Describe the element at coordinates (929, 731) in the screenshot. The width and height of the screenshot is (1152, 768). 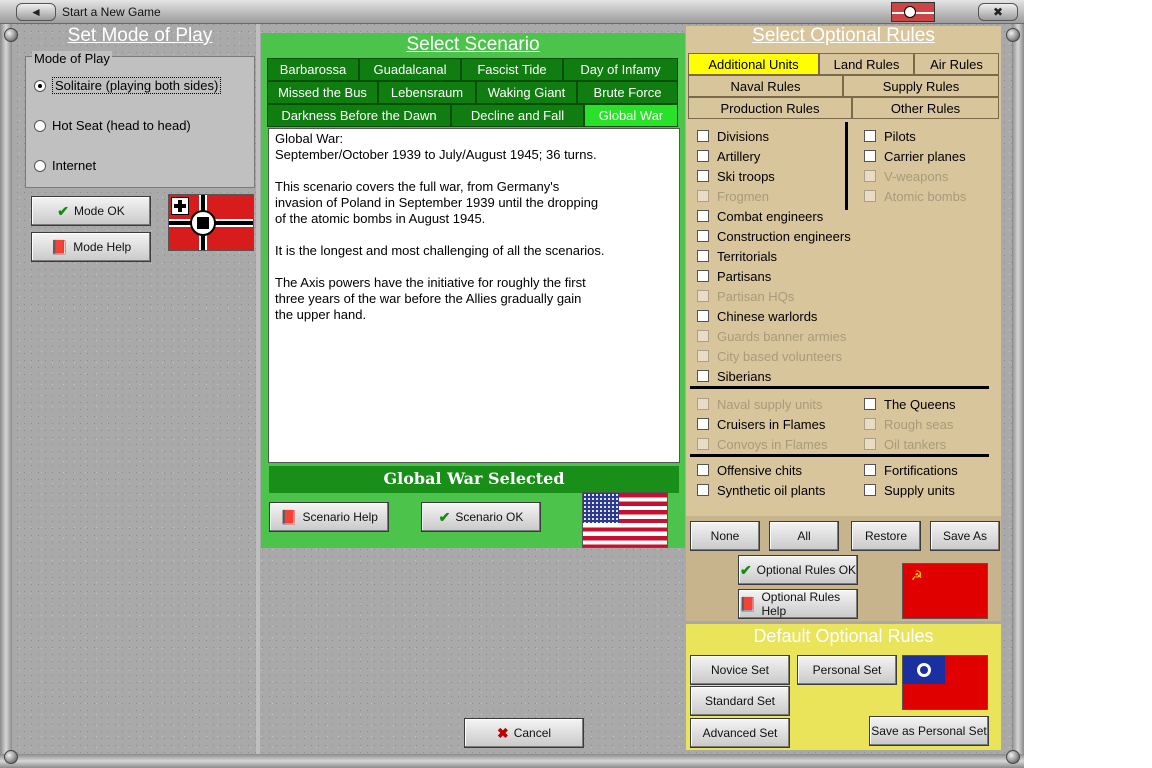
I see `save-as-personal-set-button: Save as Personal Set` at that location.